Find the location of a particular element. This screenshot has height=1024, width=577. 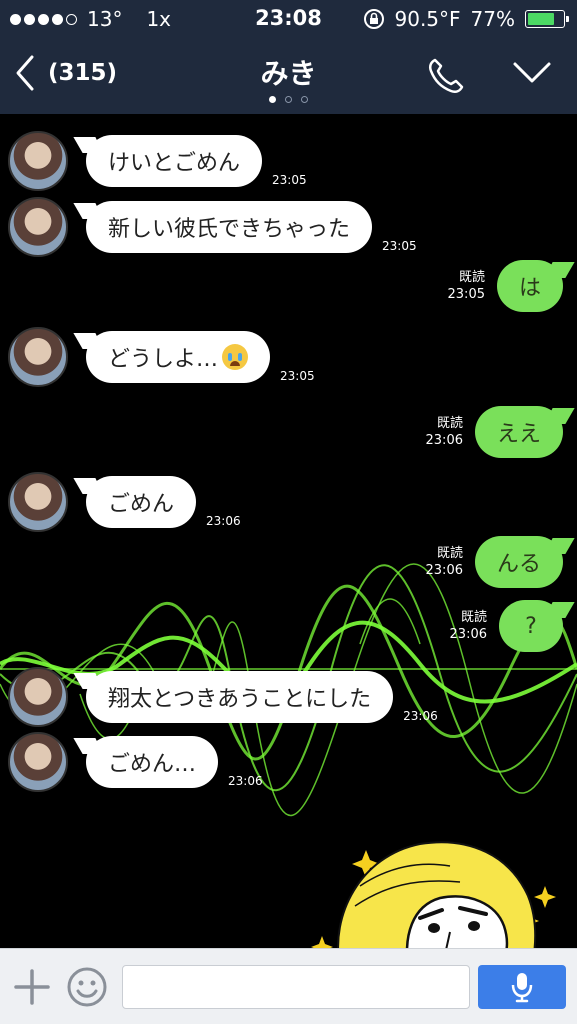

message-incoming: 新しい彼氏できちゃった 23:05 is located at coordinates (212, 227).